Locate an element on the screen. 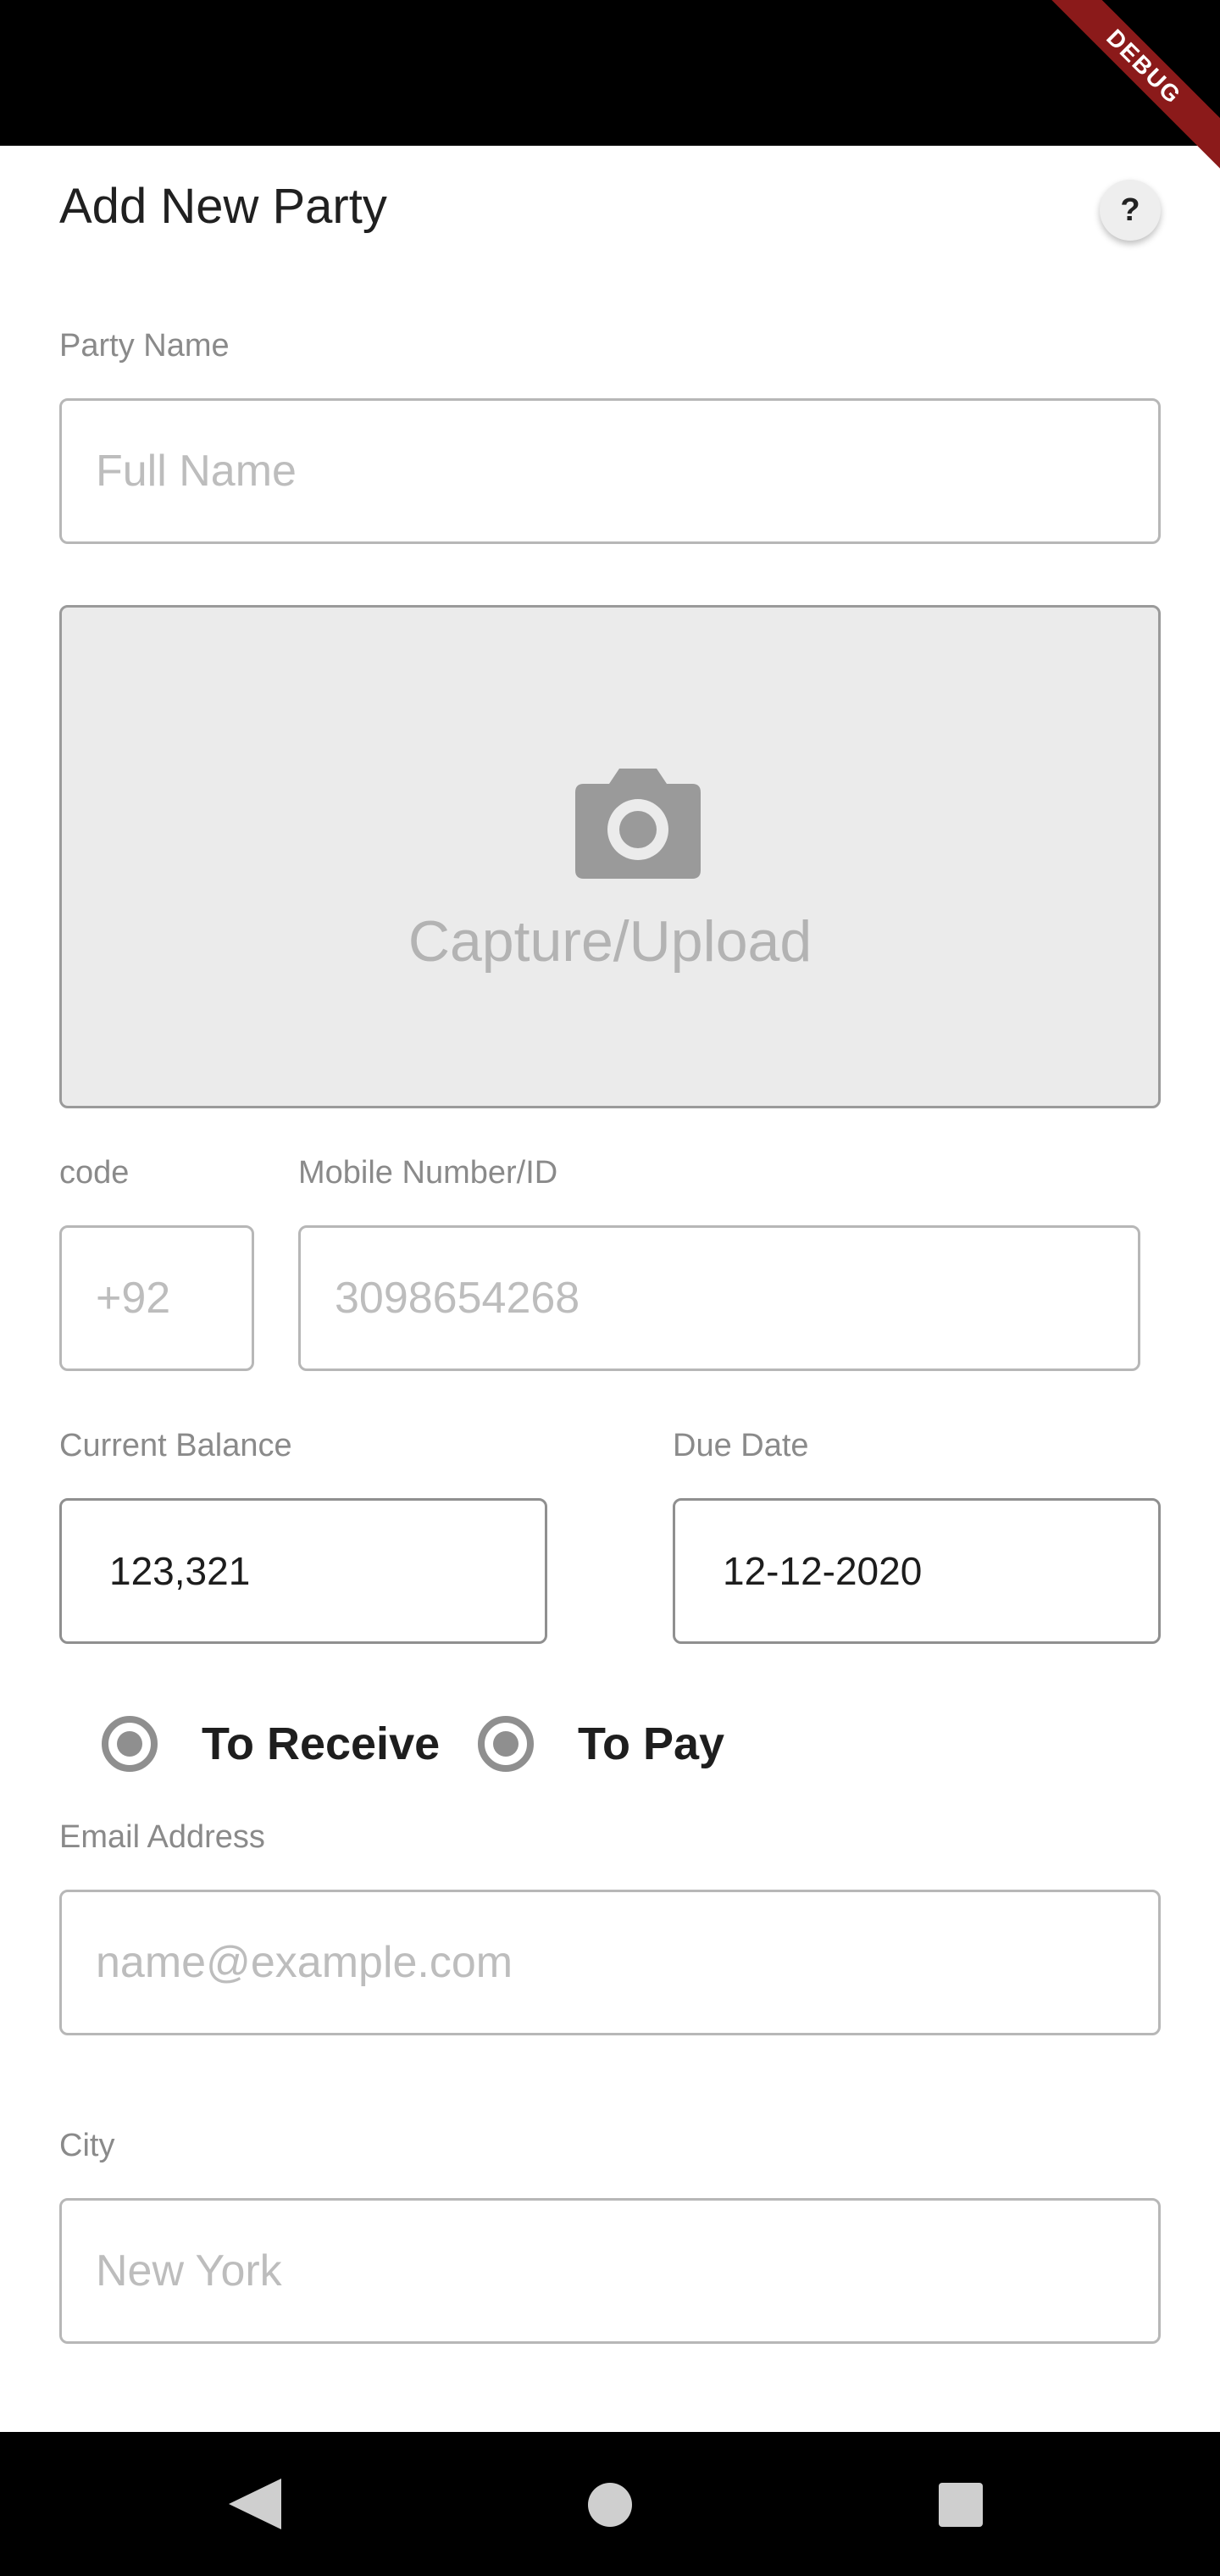 Image resolution: width=1220 pixels, height=2576 pixels. help-button: ? is located at coordinates (1130, 210).